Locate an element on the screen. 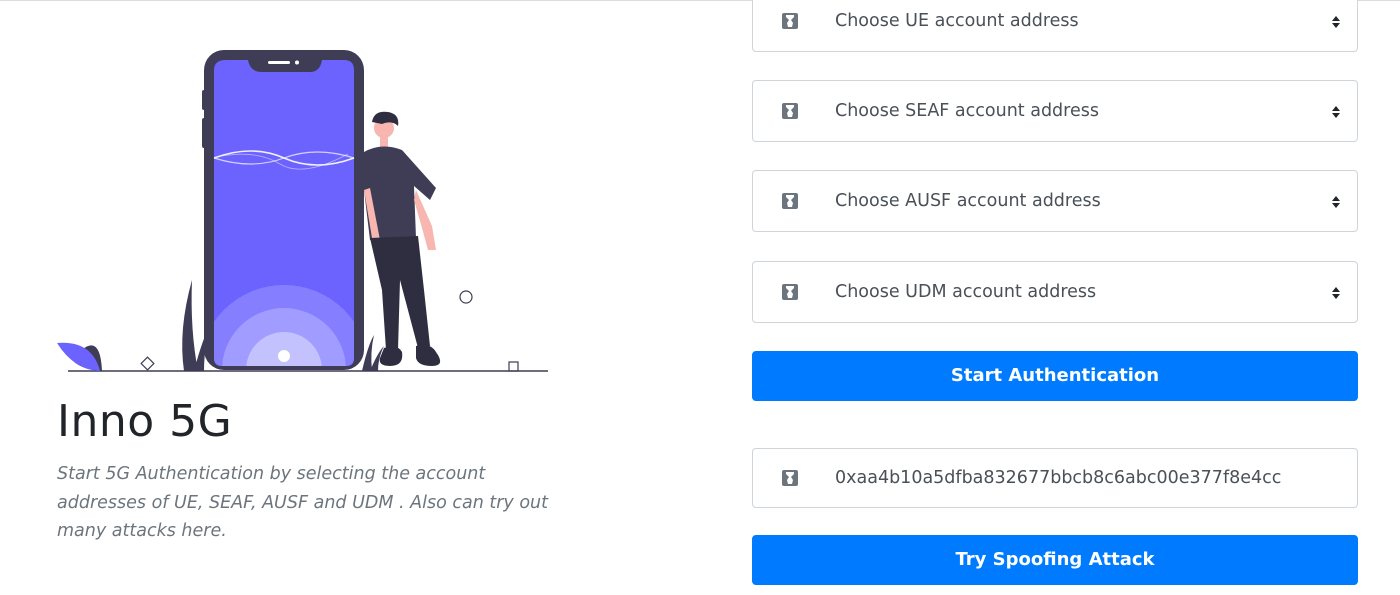 The height and width of the screenshot is (595, 1400). seaf-account-select: Choose SEAF account address is located at coordinates (1055, 111).